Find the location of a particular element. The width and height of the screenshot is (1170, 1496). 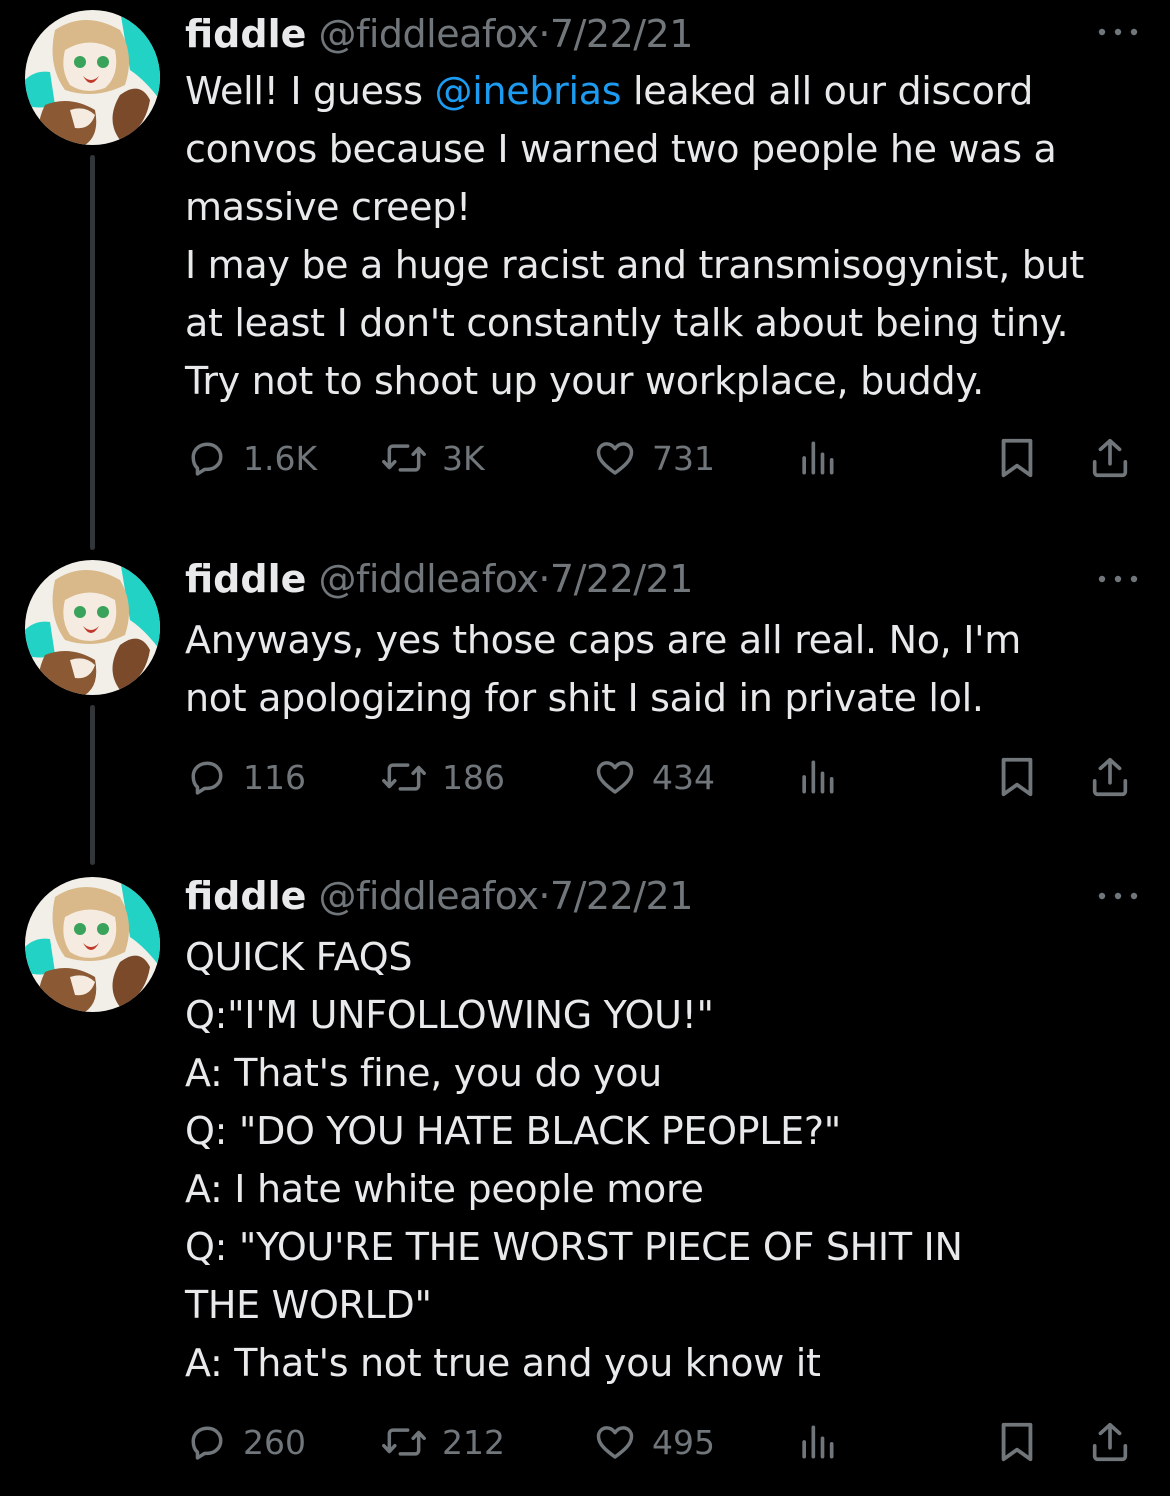

action-bar: 1.6K 3K 731 is located at coordinates (665, 458).